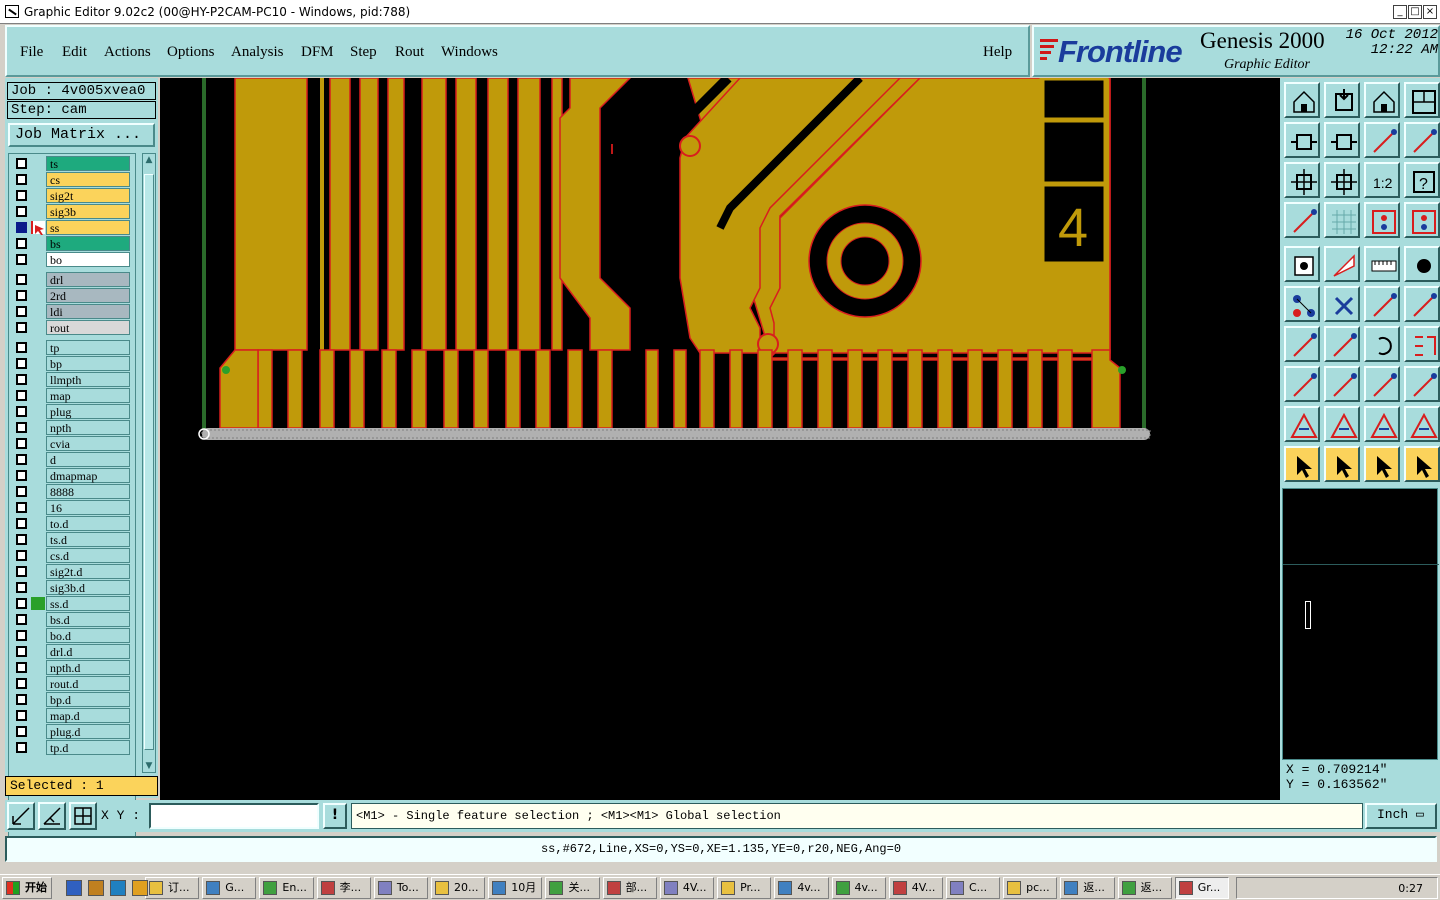 This screenshot has height=900, width=1440. Describe the element at coordinates (1422, 464) in the screenshot. I see `select-route-button` at that location.